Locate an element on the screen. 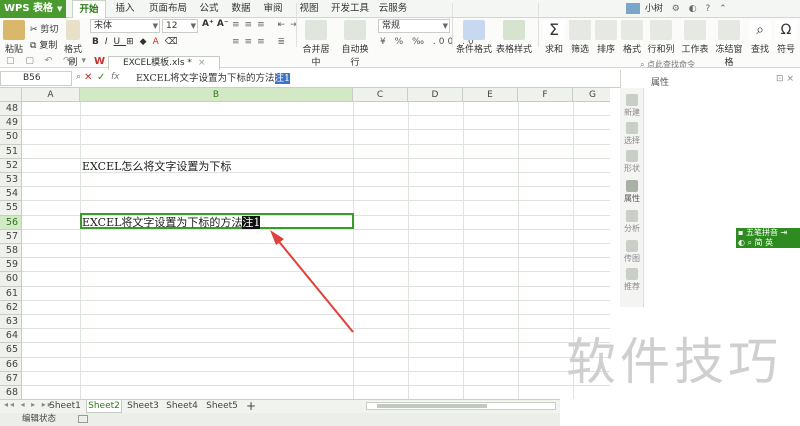 The height and width of the screenshot is (426, 800). user-area: 小树 ⚙ ◐ ? ⌃ is located at coordinates (713, 9).